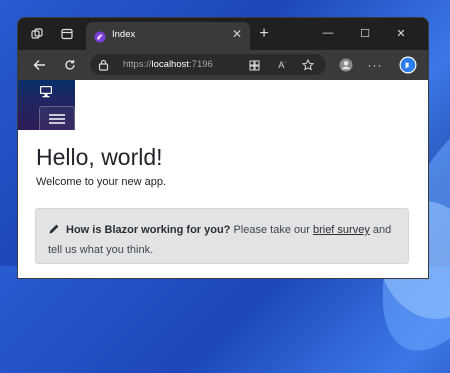 The image size is (450, 373). Describe the element at coordinates (46, 94) in the screenshot. I see `monitor-icon` at that location.